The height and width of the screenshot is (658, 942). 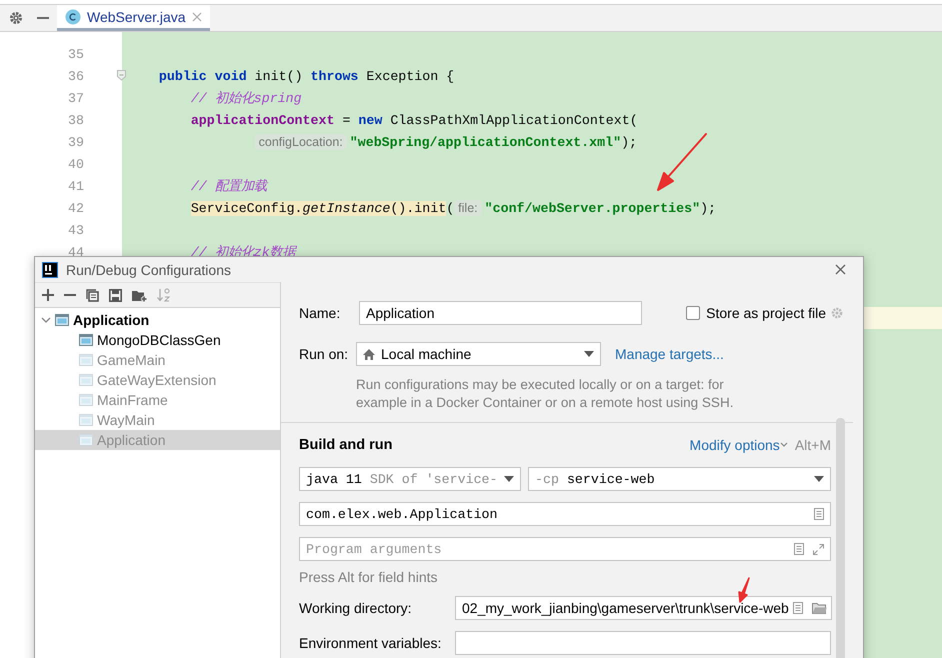 I want to click on field-value: com.elex.web.Application, so click(x=402, y=514).